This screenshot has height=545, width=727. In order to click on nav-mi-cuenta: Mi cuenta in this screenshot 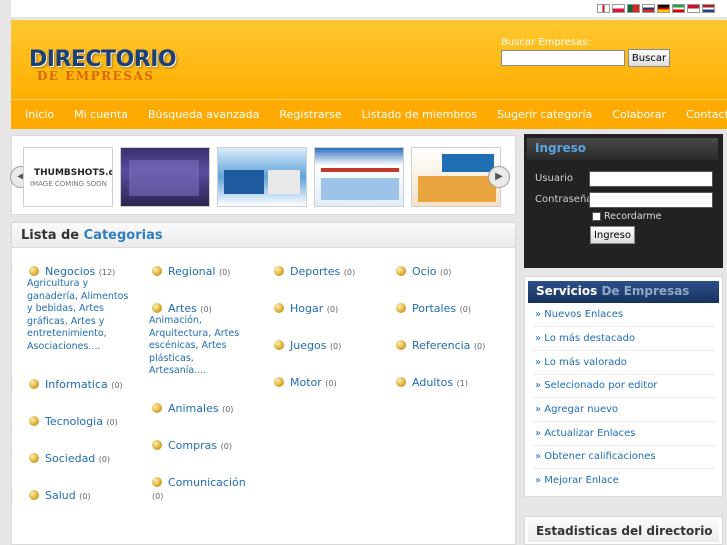, I will do `click(101, 114)`.